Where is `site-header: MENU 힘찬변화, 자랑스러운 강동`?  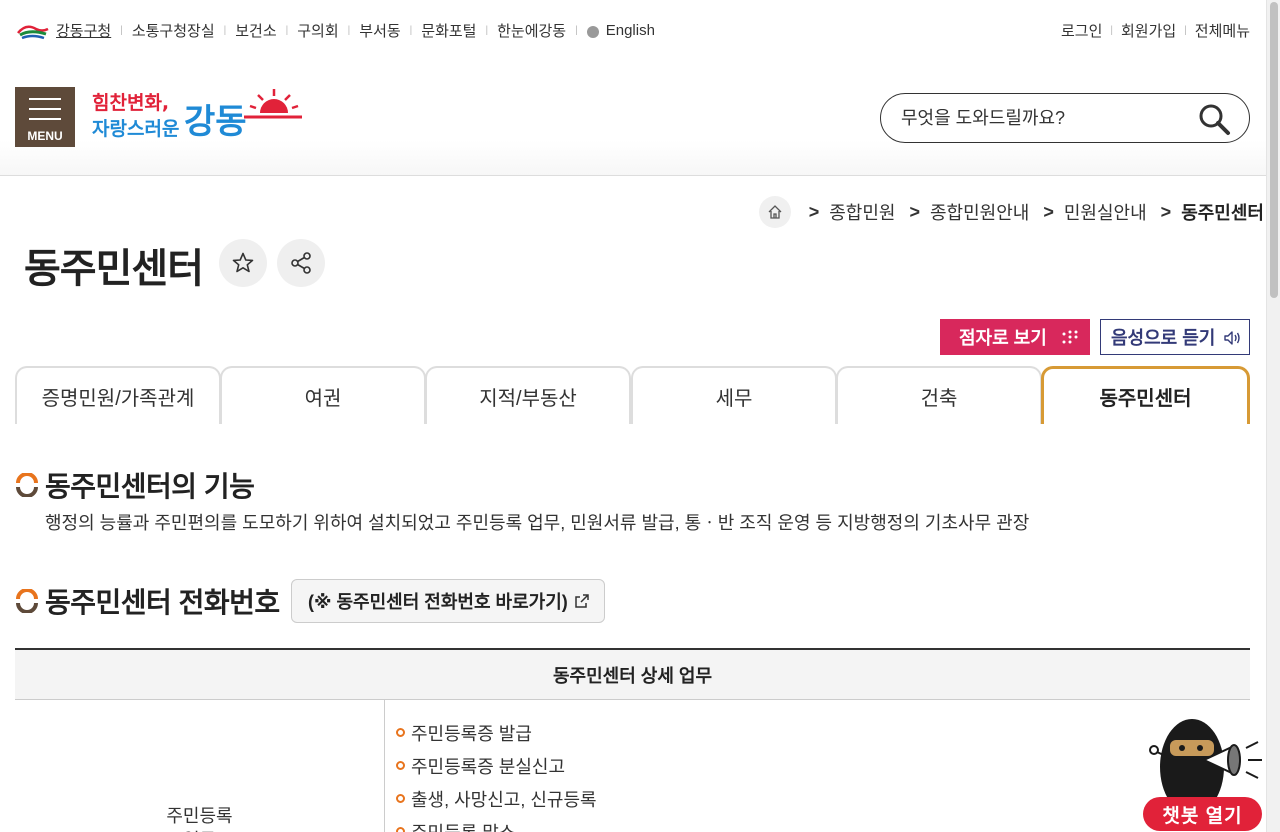
site-header: MENU 힘찬변화, 자랑스러운 강동 is located at coordinates (633, 118).